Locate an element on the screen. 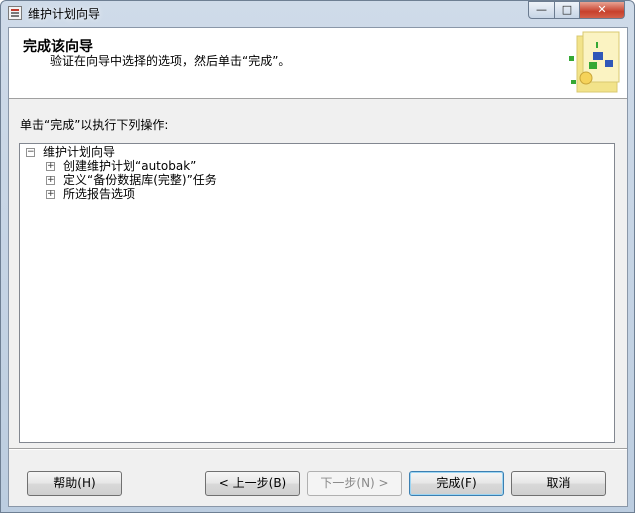 The image size is (635, 513). tree-node-label: 定义“备份数据库(完整)”任务 is located at coordinates (140, 180).